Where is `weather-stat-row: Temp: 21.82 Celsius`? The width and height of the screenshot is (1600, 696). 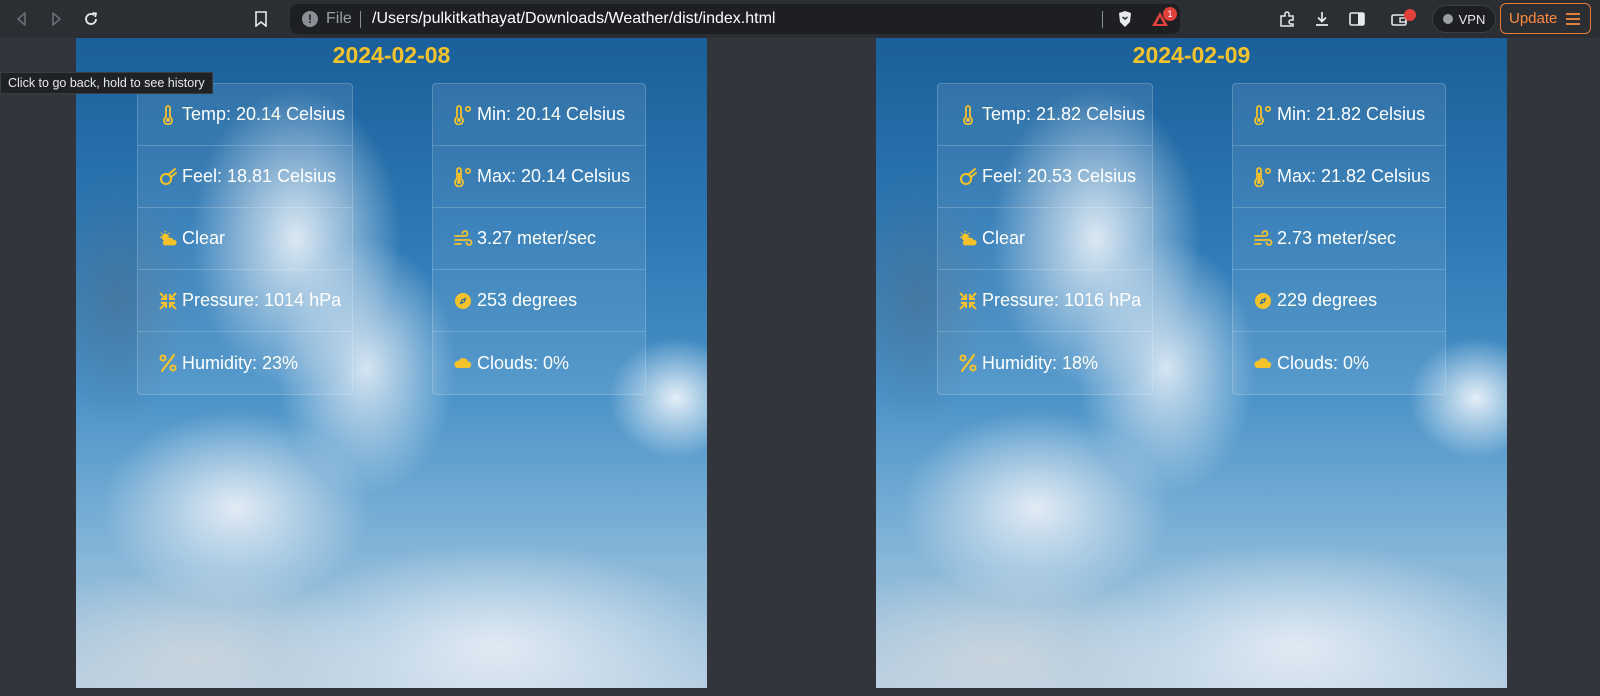 weather-stat-row: Temp: 21.82 Celsius is located at coordinates (1045, 115).